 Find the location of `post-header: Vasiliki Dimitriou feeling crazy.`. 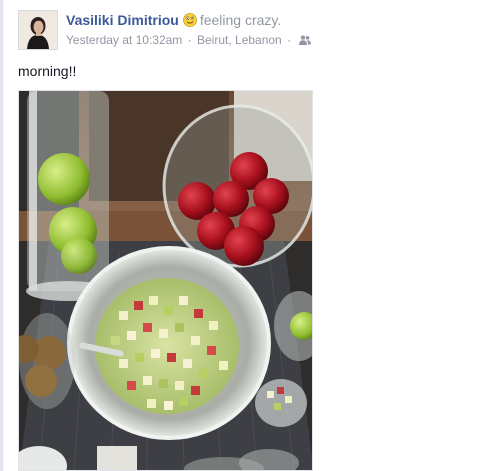

post-header: Vasiliki Dimitriou feeling crazy. is located at coordinates (173, 20).